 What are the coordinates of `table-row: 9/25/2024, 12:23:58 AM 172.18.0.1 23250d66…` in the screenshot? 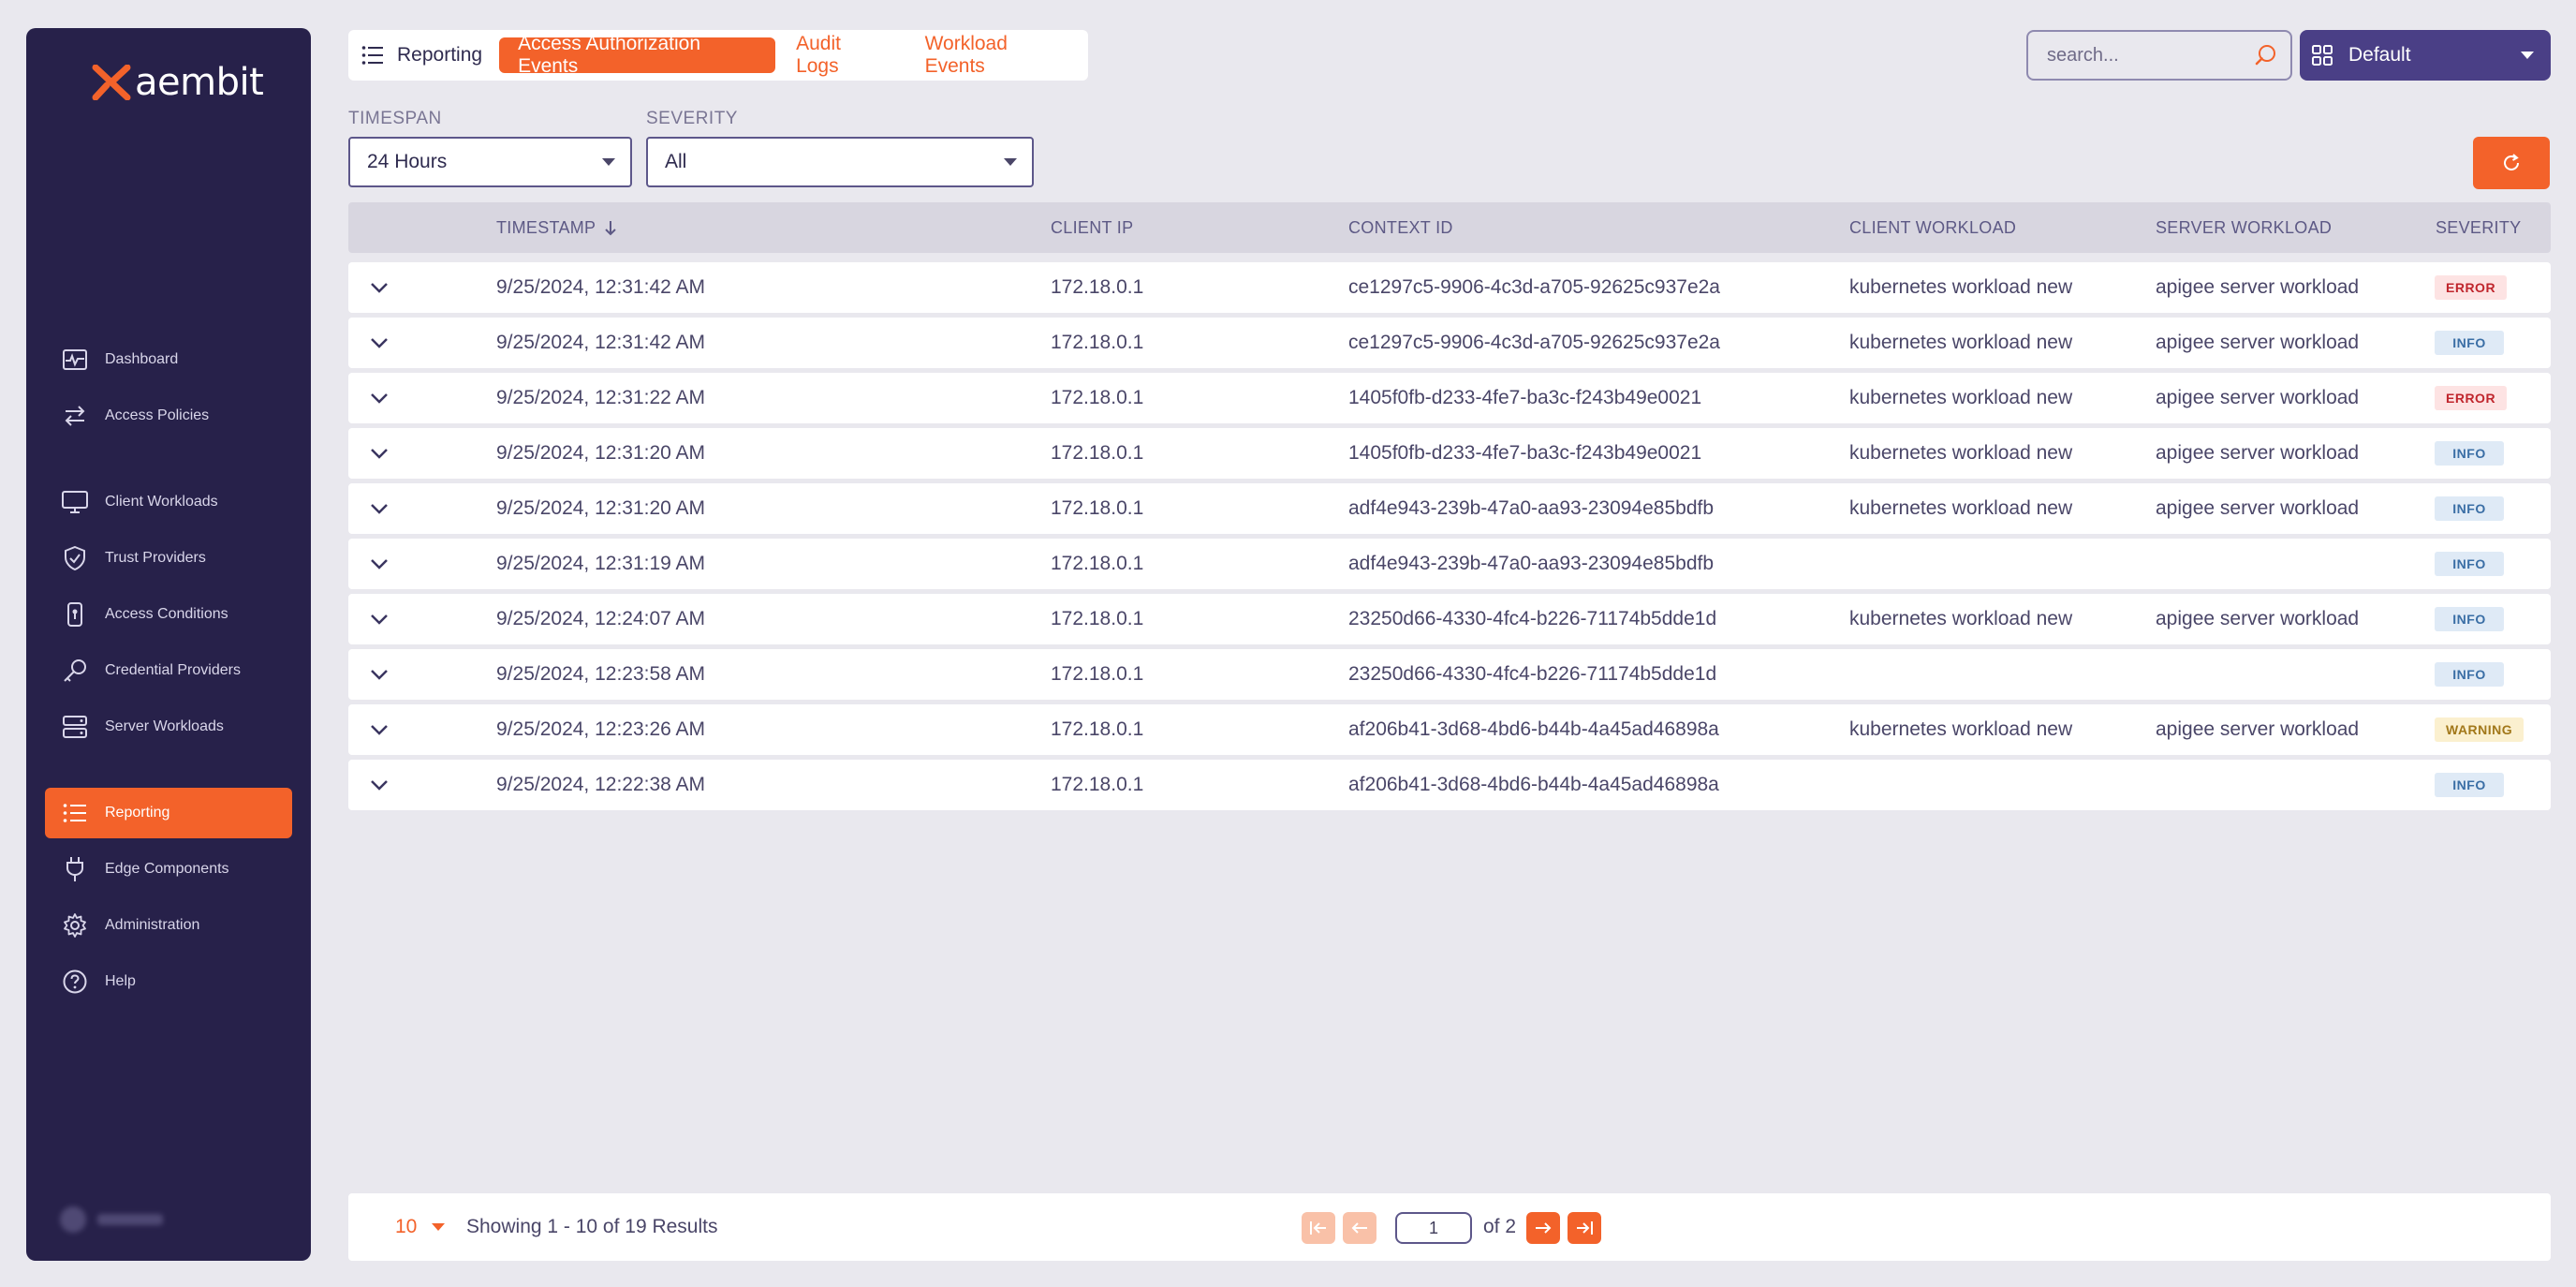 It's located at (1449, 674).